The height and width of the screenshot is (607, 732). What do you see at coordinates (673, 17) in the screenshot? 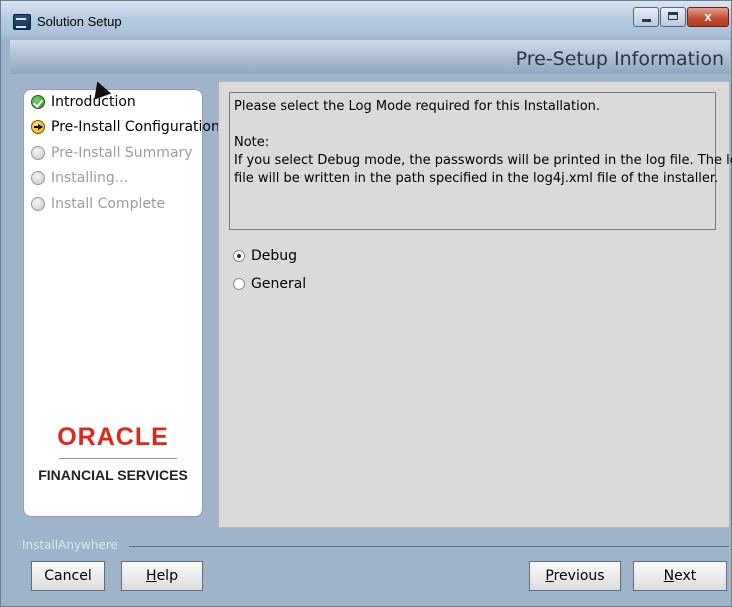
I see `maximize-button` at bounding box center [673, 17].